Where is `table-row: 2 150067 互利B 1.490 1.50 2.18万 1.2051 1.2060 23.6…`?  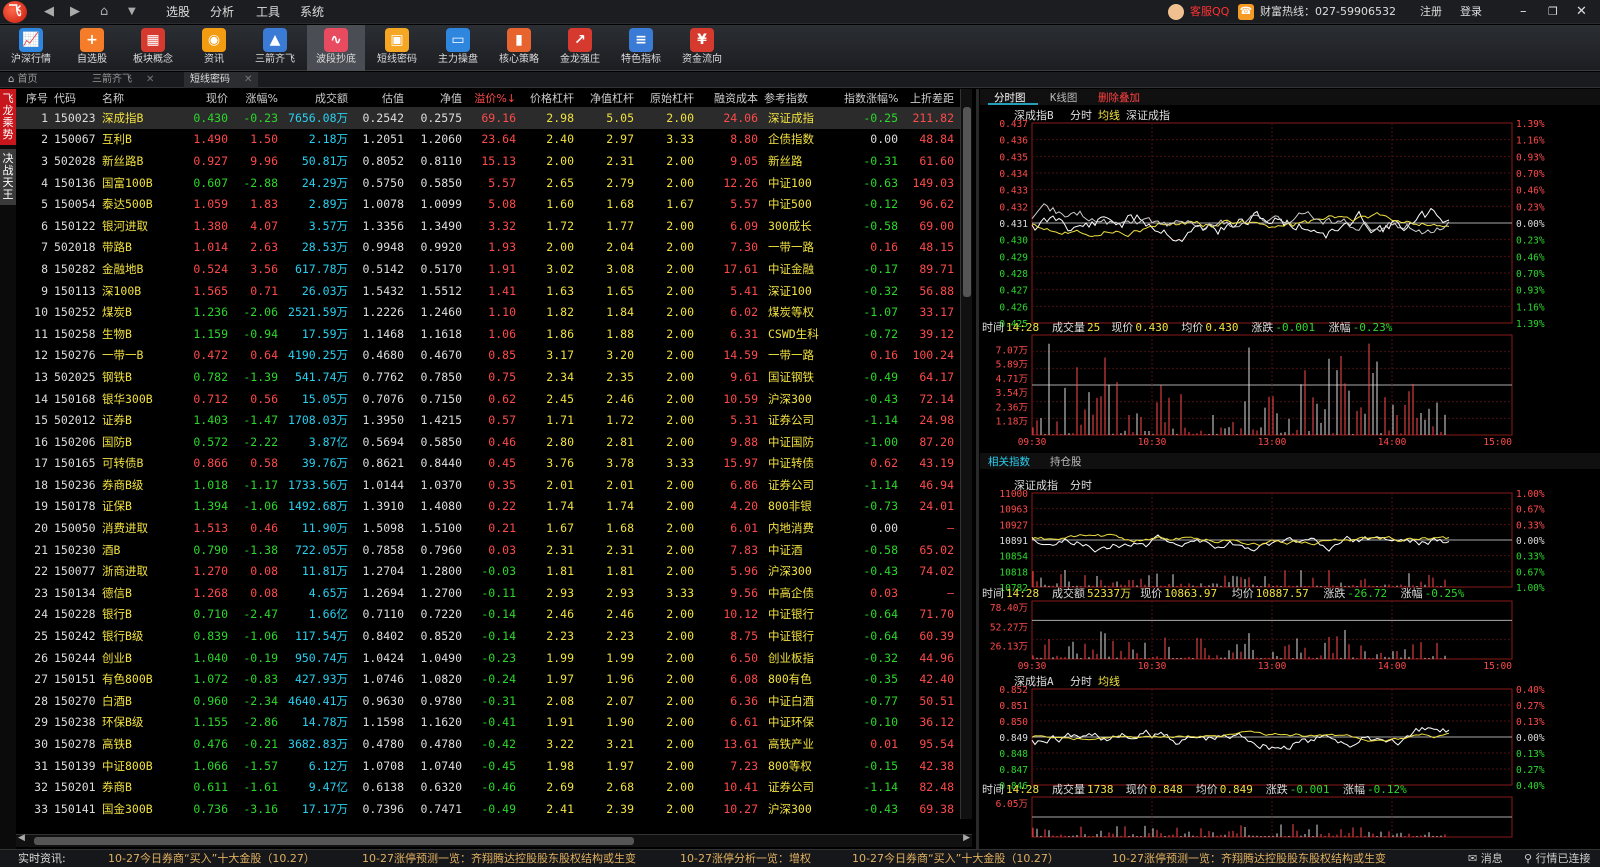 table-row: 2 150067 互利B 1.490 1.50 2.18万 1.2051 1.2060 23.6… is located at coordinates (488, 140).